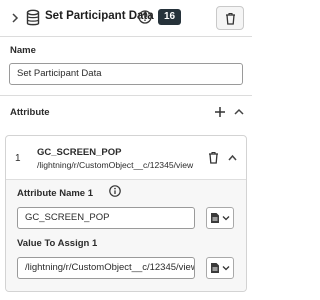  What do you see at coordinates (220, 112) in the screenshot?
I see `plus-icon` at bounding box center [220, 112].